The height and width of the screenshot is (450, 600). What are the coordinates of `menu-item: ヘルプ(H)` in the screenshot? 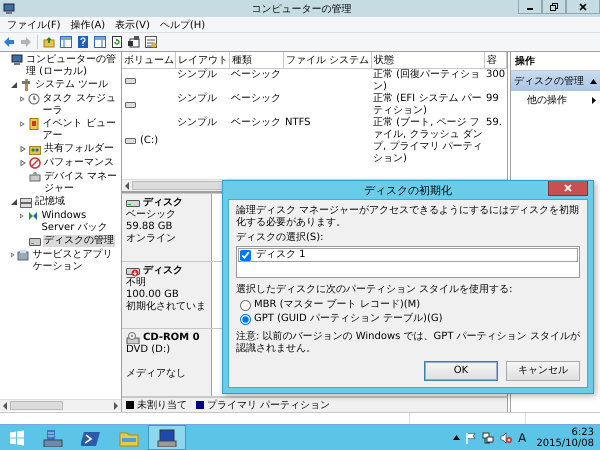 It's located at (182, 25).